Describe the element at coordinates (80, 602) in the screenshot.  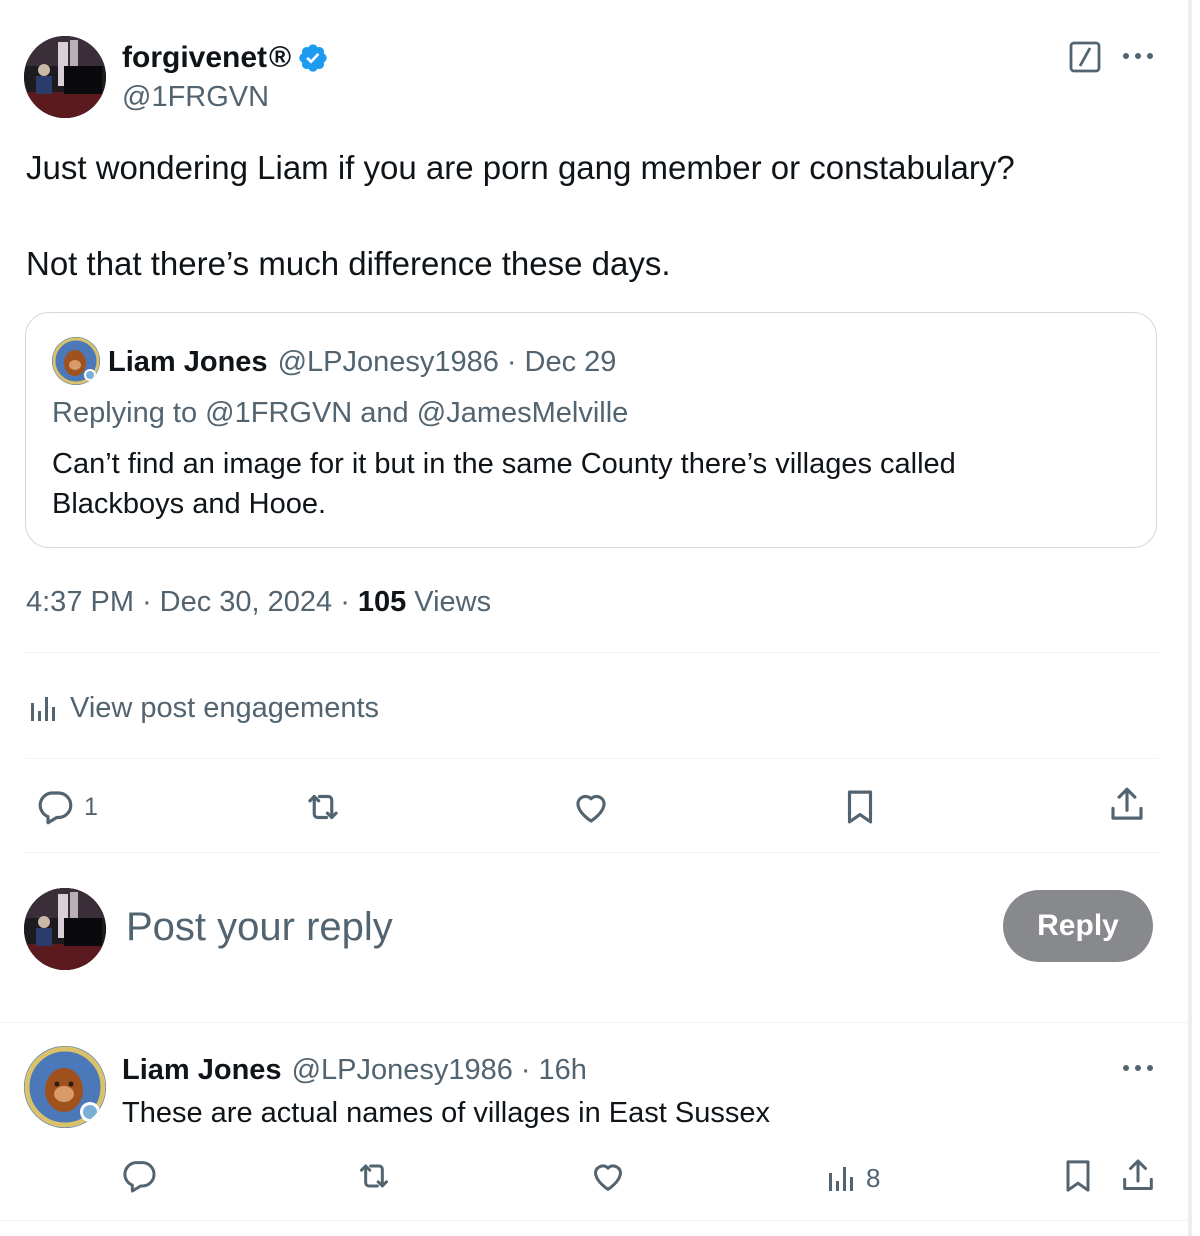
I see `post-time: 4:37 PM` at that location.